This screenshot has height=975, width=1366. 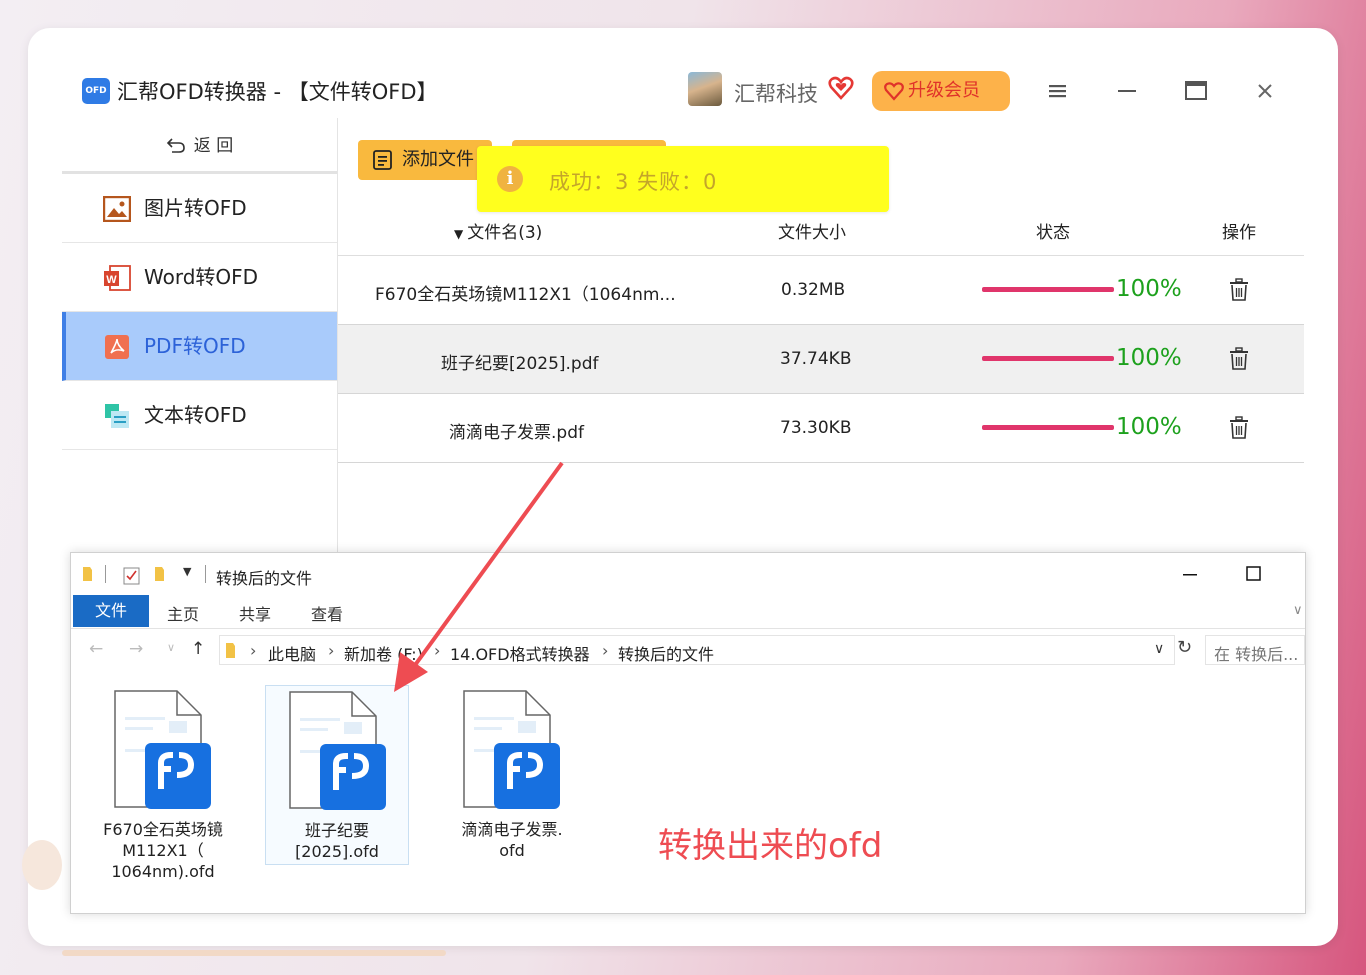 What do you see at coordinates (111, 280) in the screenshot?
I see `svg-text: W` at bounding box center [111, 280].